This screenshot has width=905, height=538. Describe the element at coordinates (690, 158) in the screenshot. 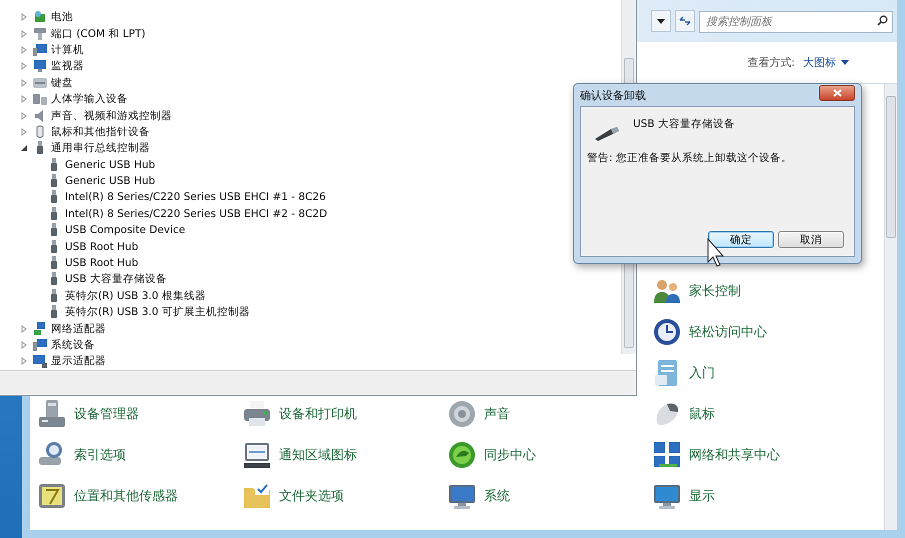

I see `warning-text: 警告: 您正准备要从系统上卸载这个设备。` at that location.